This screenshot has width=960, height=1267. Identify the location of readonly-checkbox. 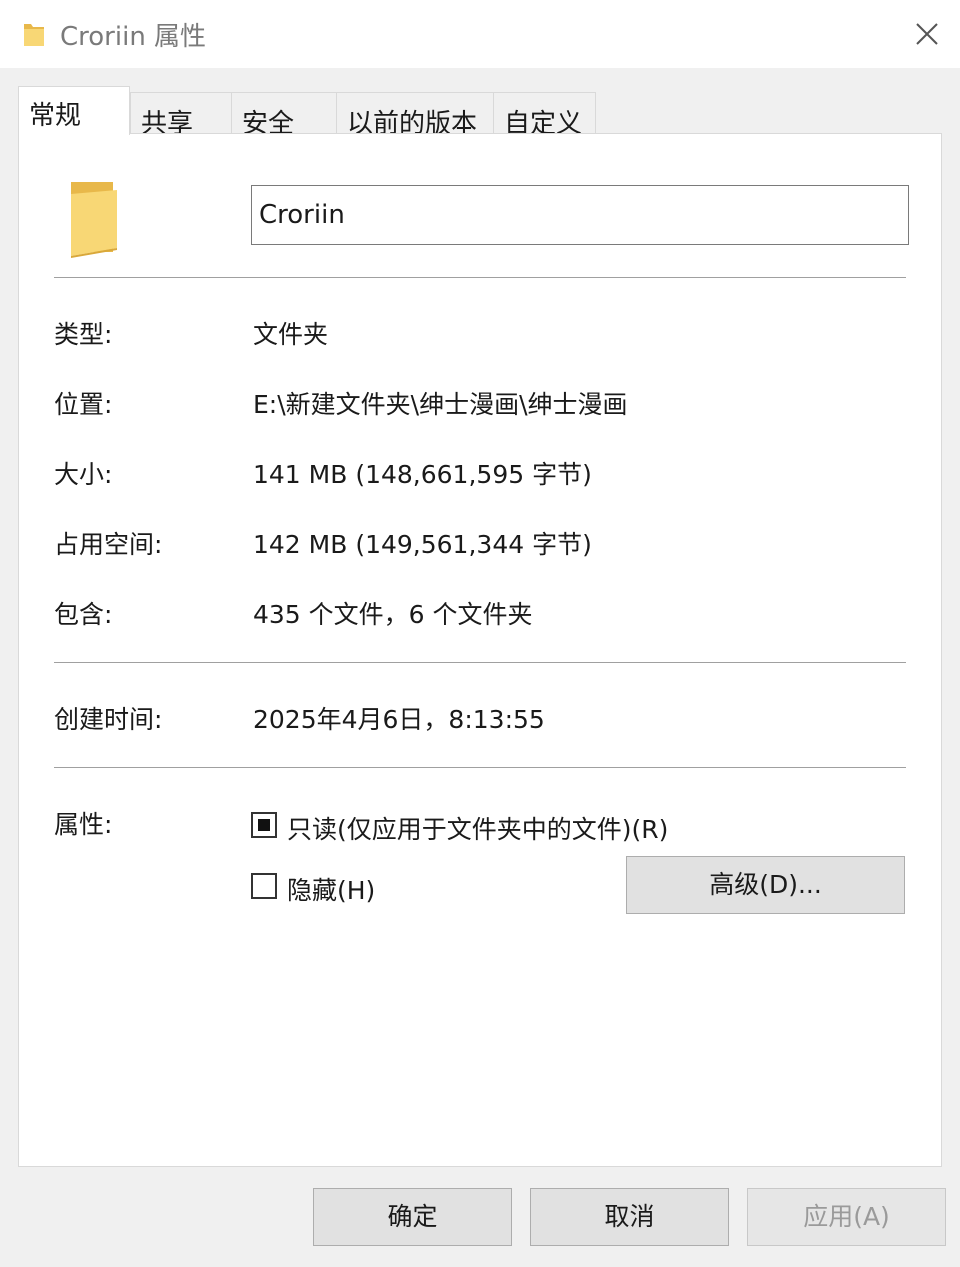
(264, 825).